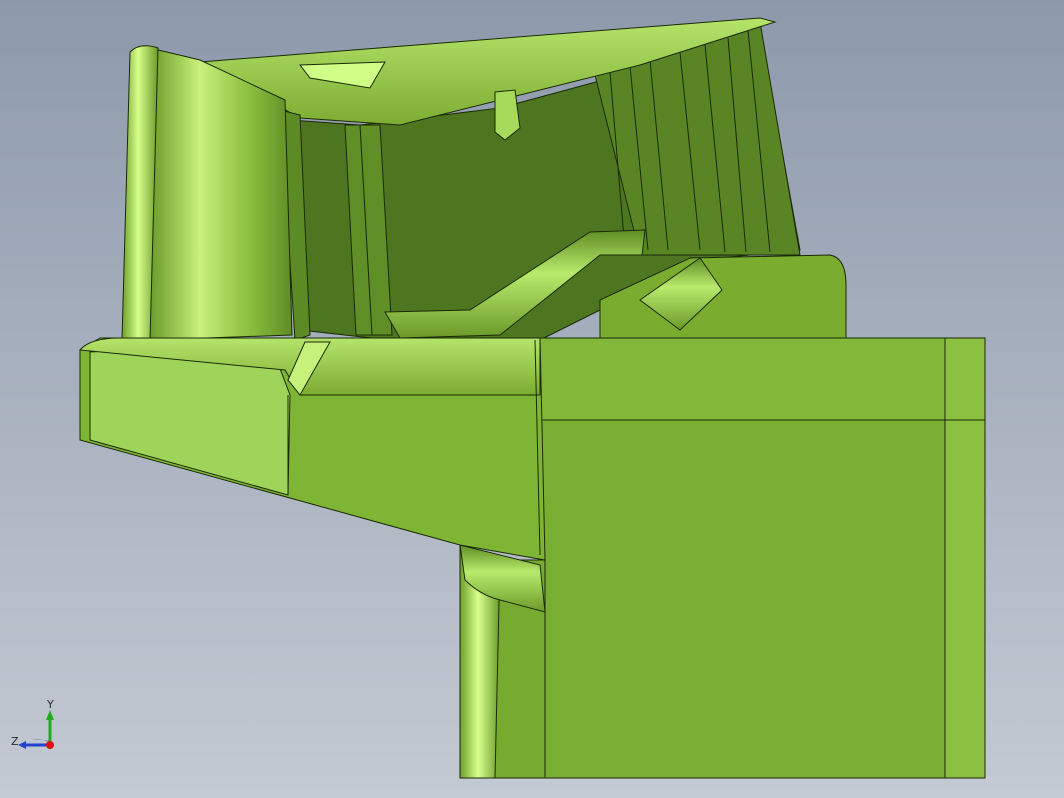 This screenshot has height=798, width=1064. Describe the element at coordinates (36, 729) in the screenshot. I see `triad-axes-icon` at that location.